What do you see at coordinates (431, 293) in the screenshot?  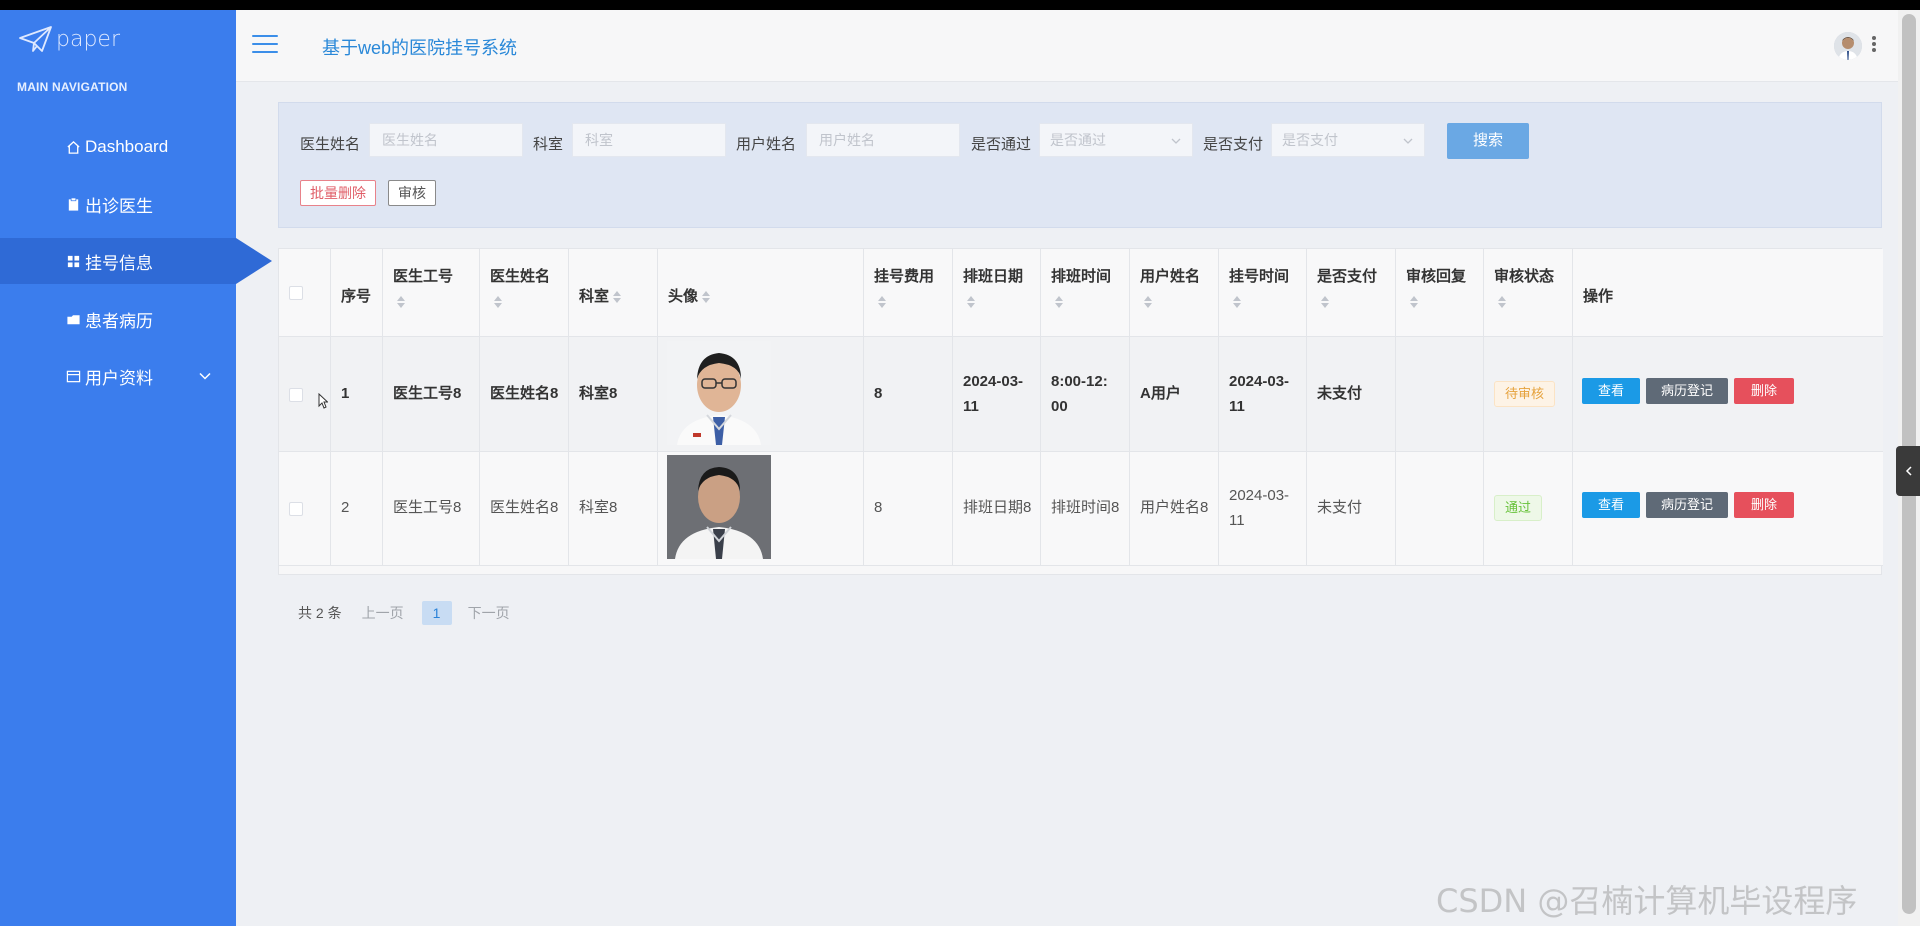 I see `col-doctor-no: 医生工号` at bounding box center [431, 293].